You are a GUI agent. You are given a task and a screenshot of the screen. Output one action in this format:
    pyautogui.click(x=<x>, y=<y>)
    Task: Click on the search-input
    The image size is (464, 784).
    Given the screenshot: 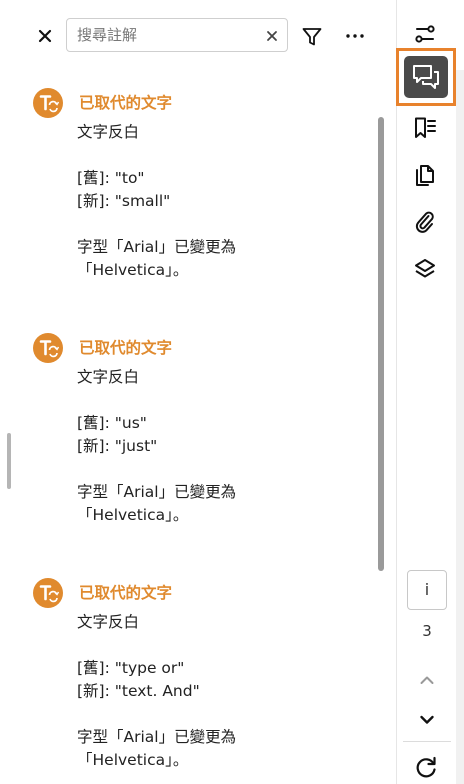 What is the action you would take?
    pyautogui.click(x=167, y=35)
    